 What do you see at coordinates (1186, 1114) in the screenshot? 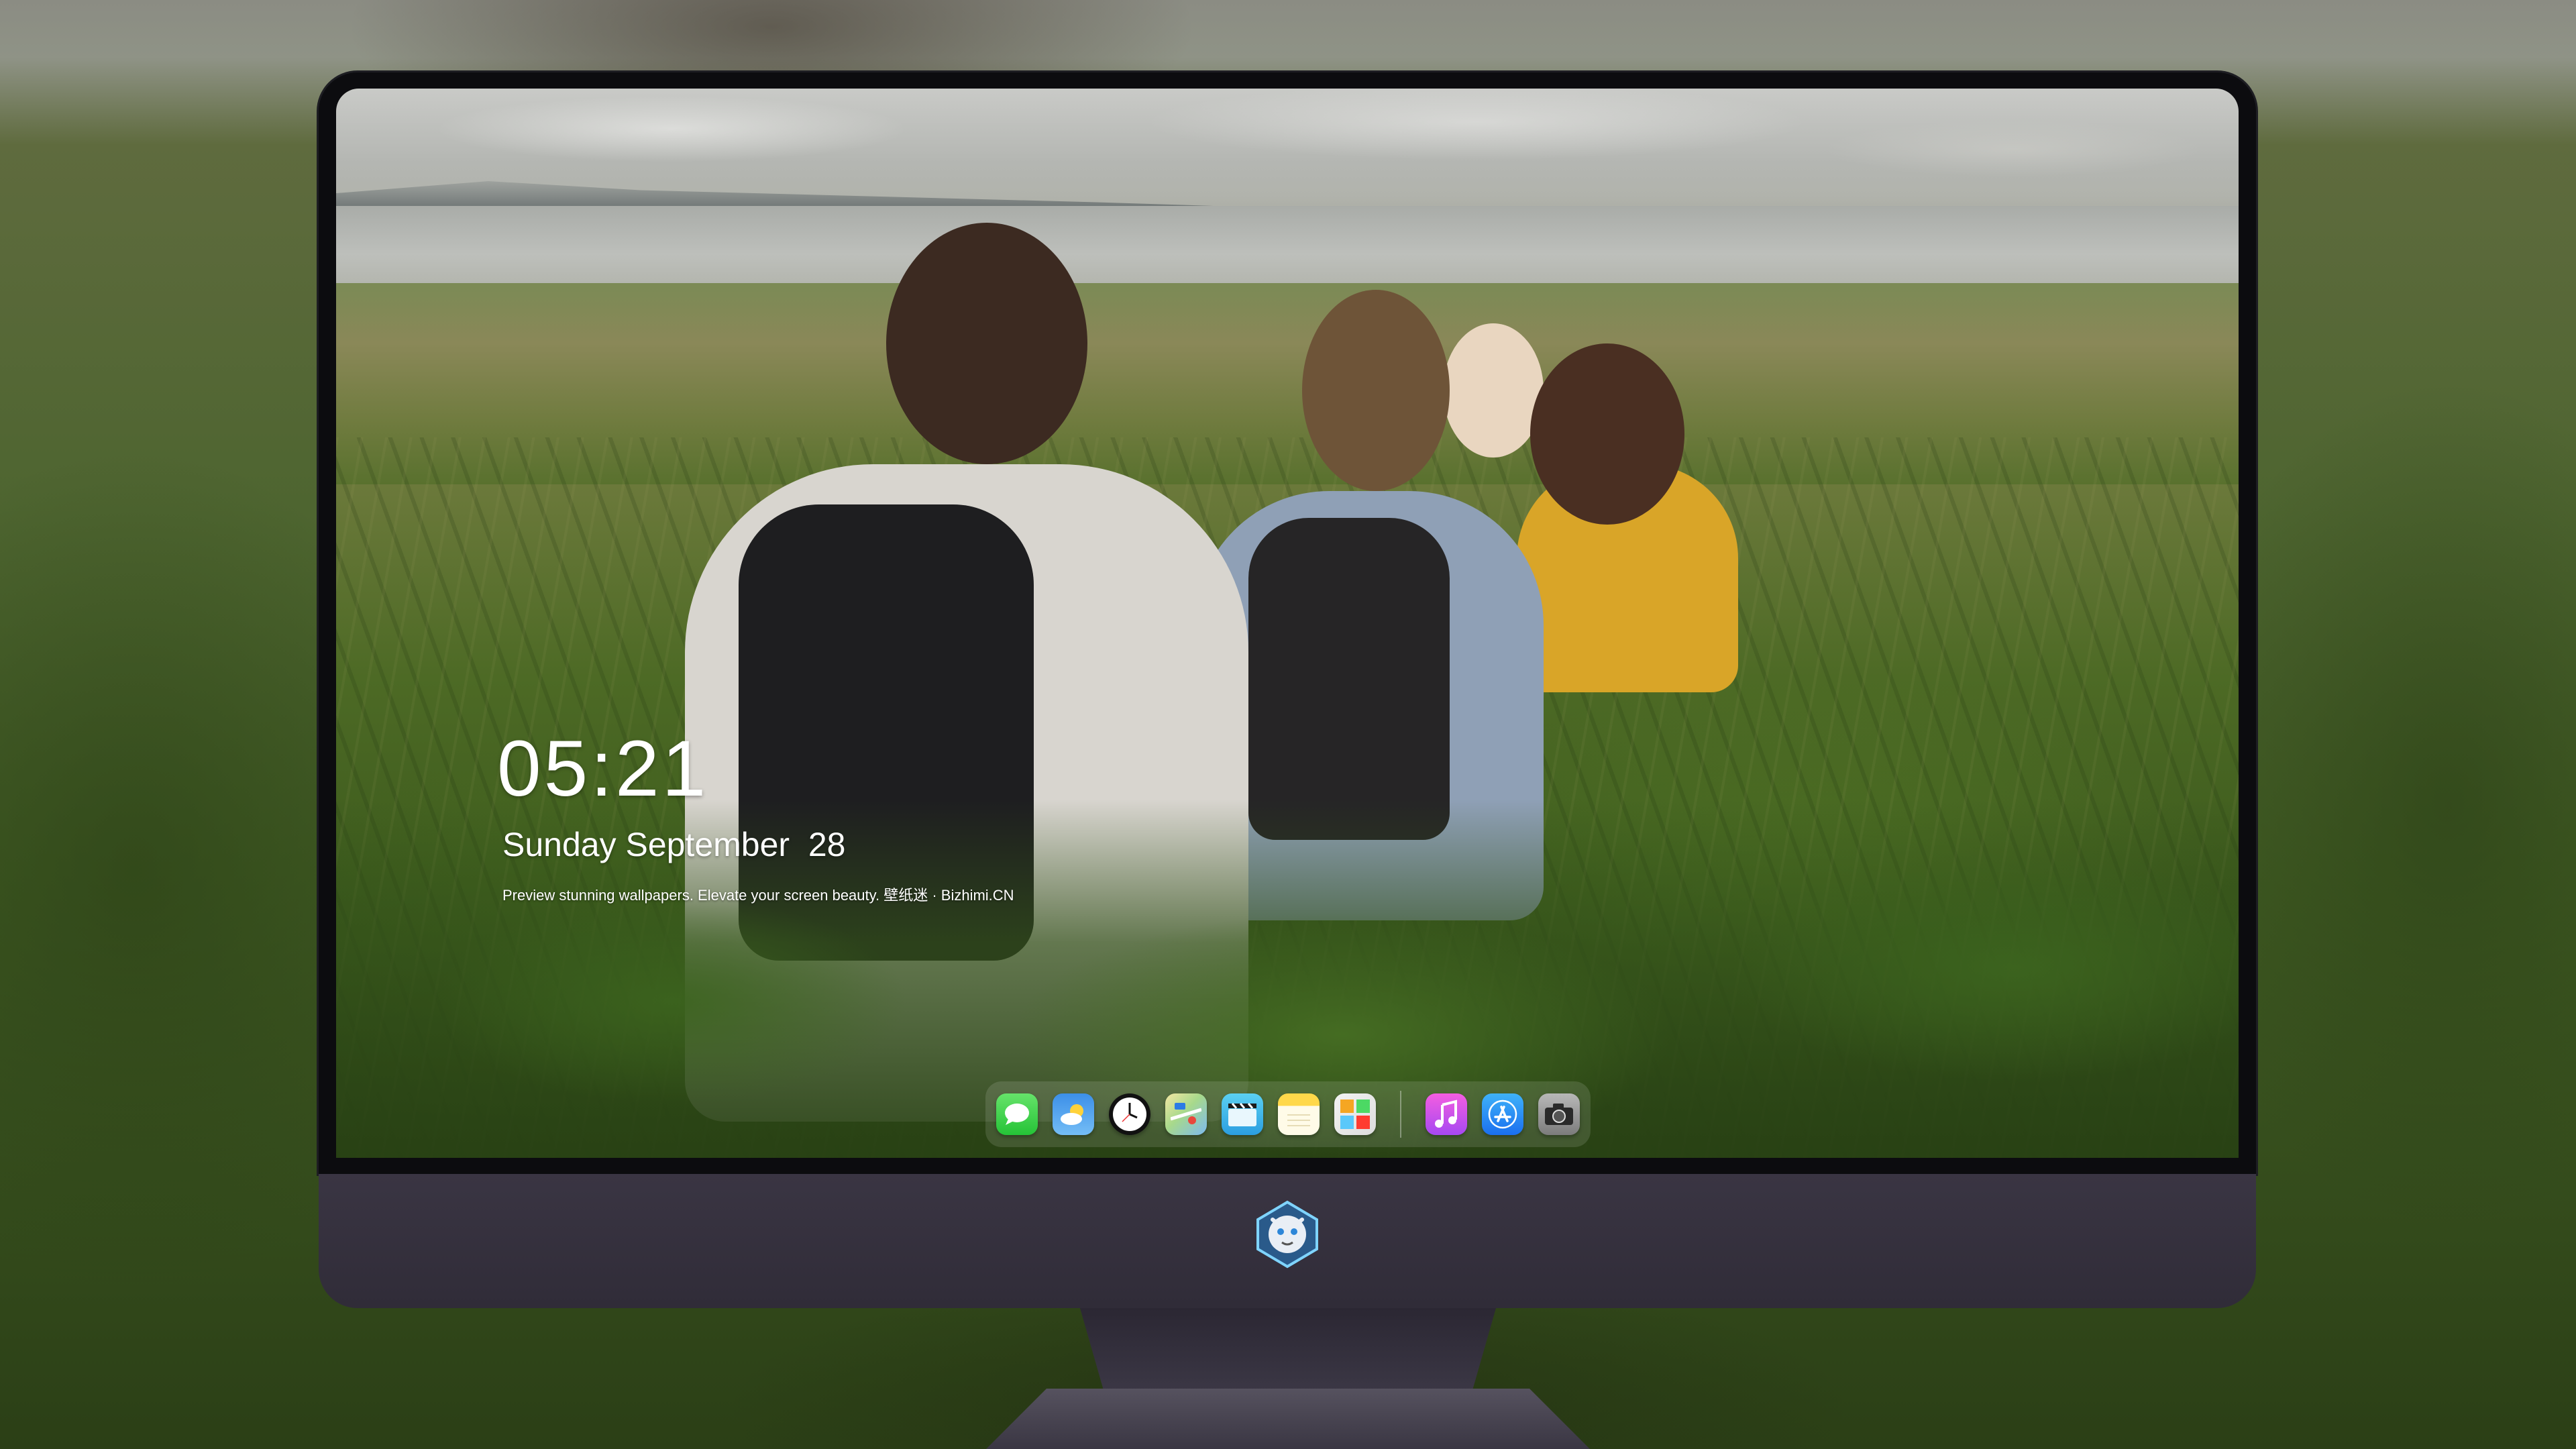
I see `maps-icon` at bounding box center [1186, 1114].